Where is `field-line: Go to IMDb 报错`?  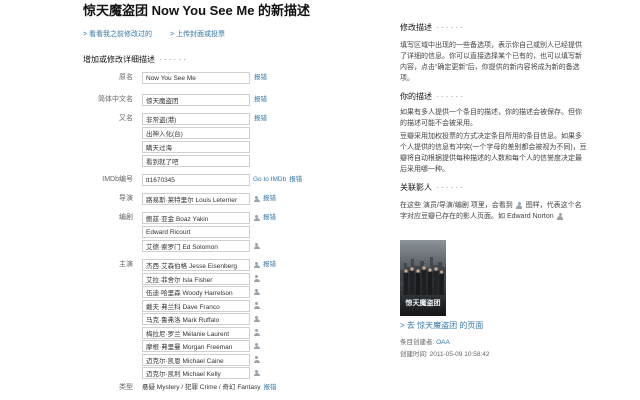
field-line: Go to IMDb 报错 is located at coordinates (222, 180).